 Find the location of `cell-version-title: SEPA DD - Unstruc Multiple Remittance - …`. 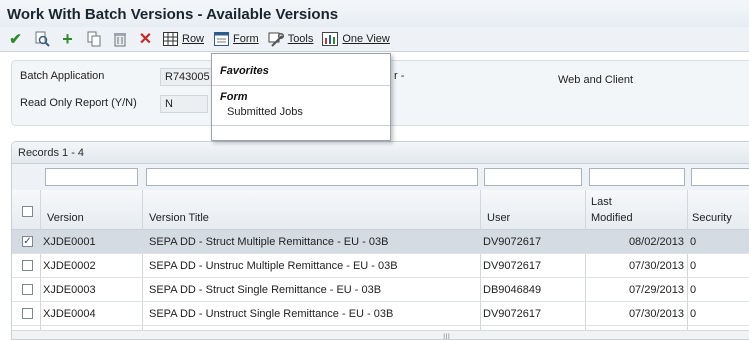

cell-version-title: SEPA DD - Unstruc Multiple Remittance - … is located at coordinates (273, 266).